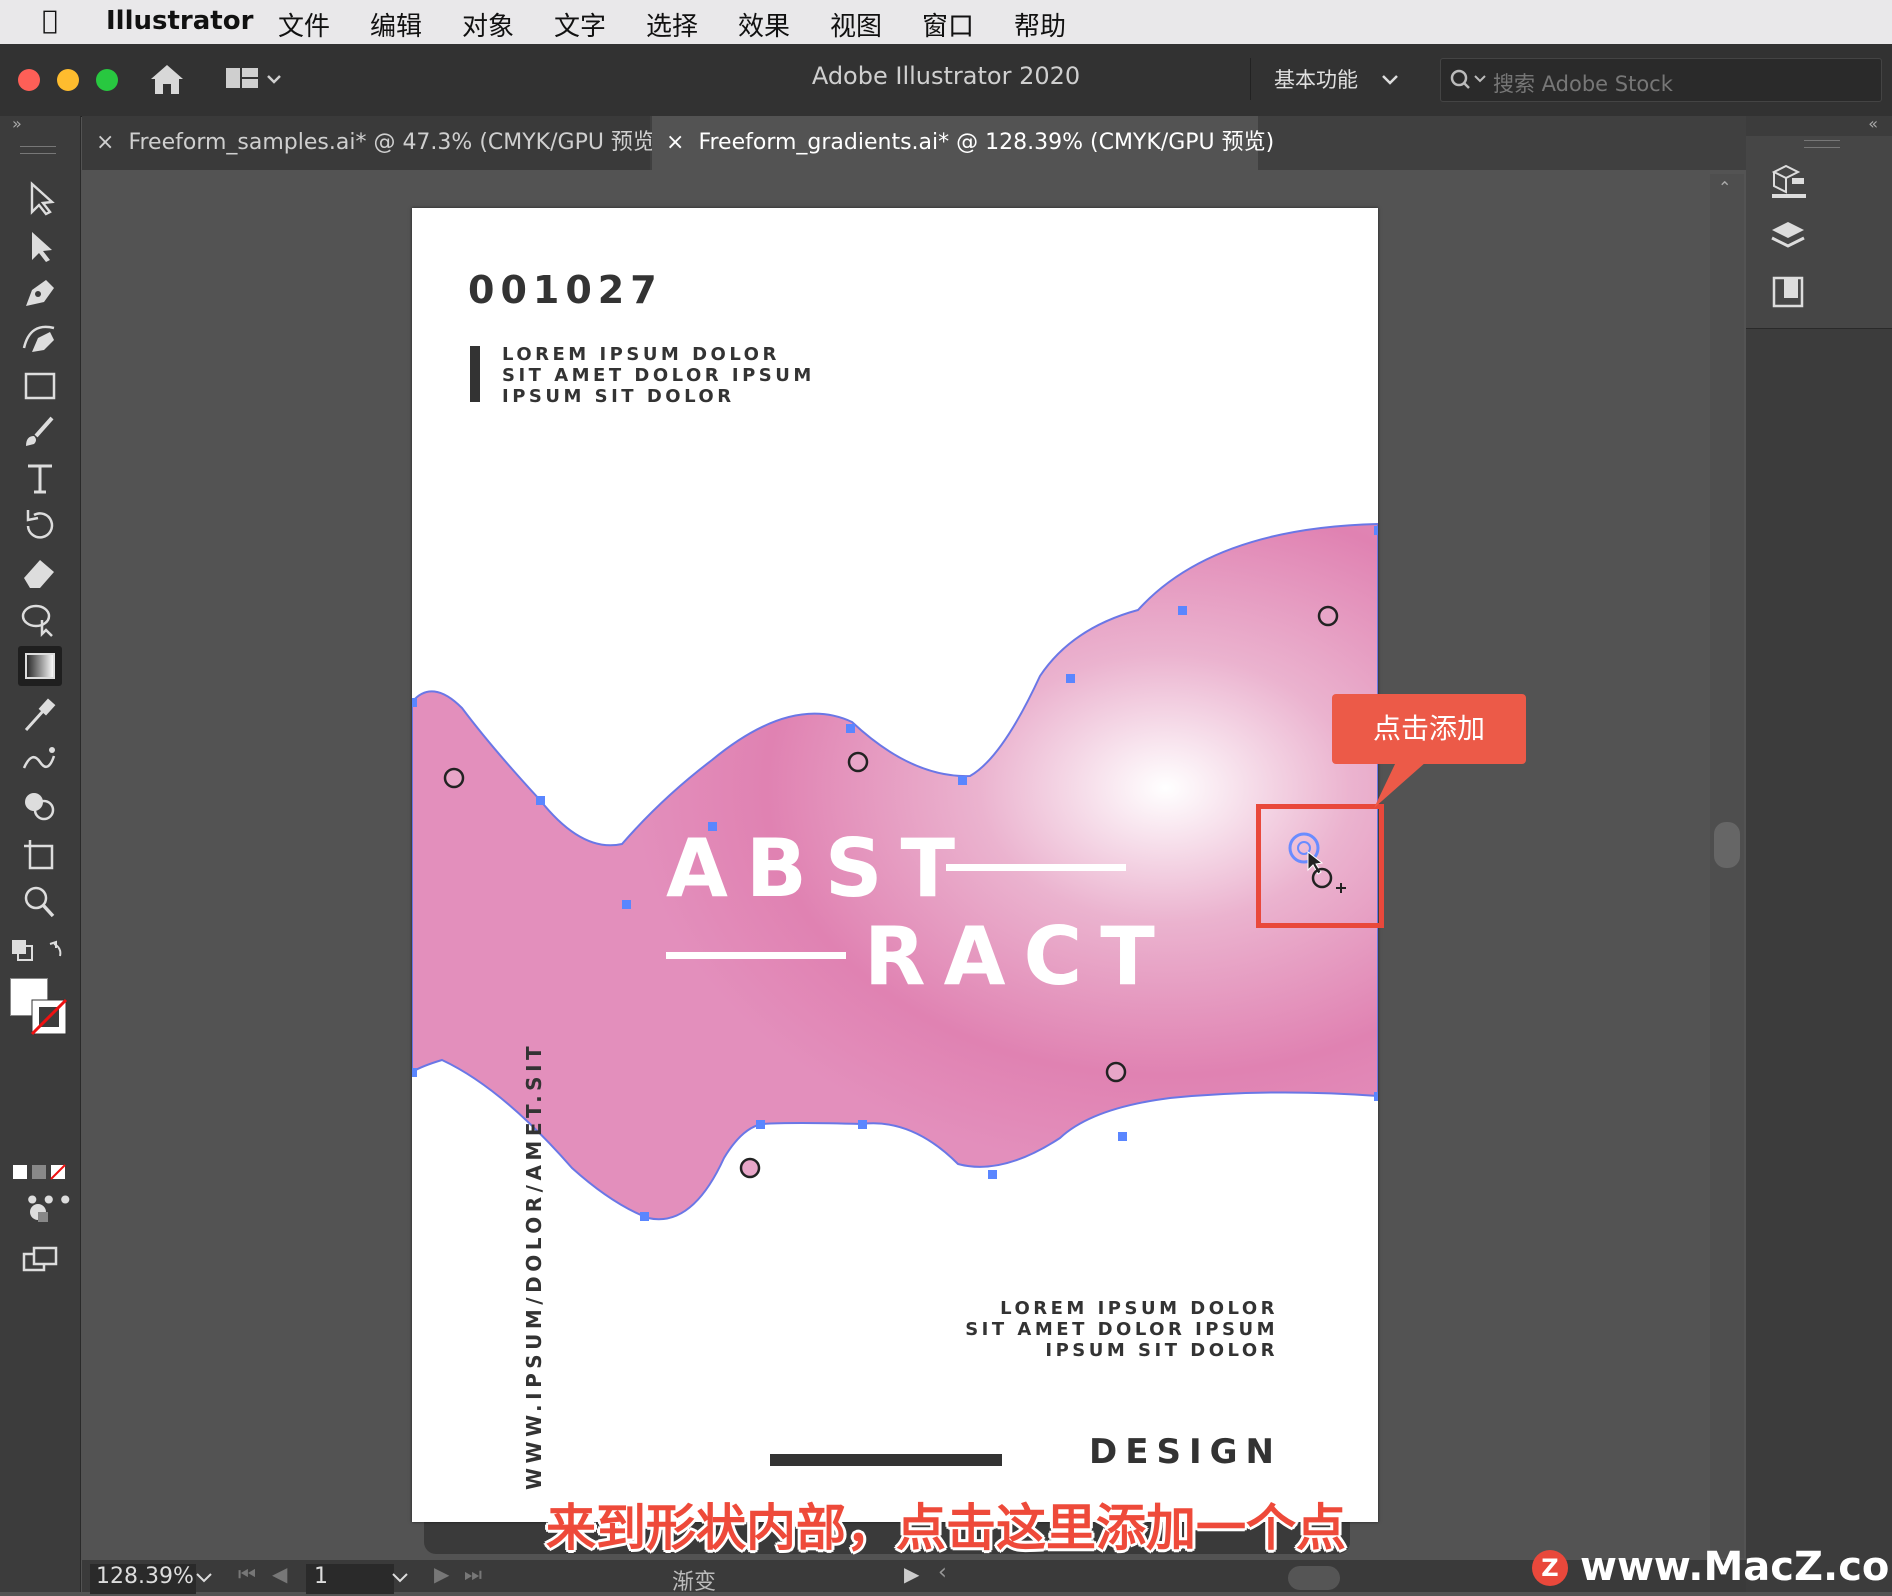  Describe the element at coordinates (672, 24) in the screenshot. I see `menu-select: 选择` at that location.